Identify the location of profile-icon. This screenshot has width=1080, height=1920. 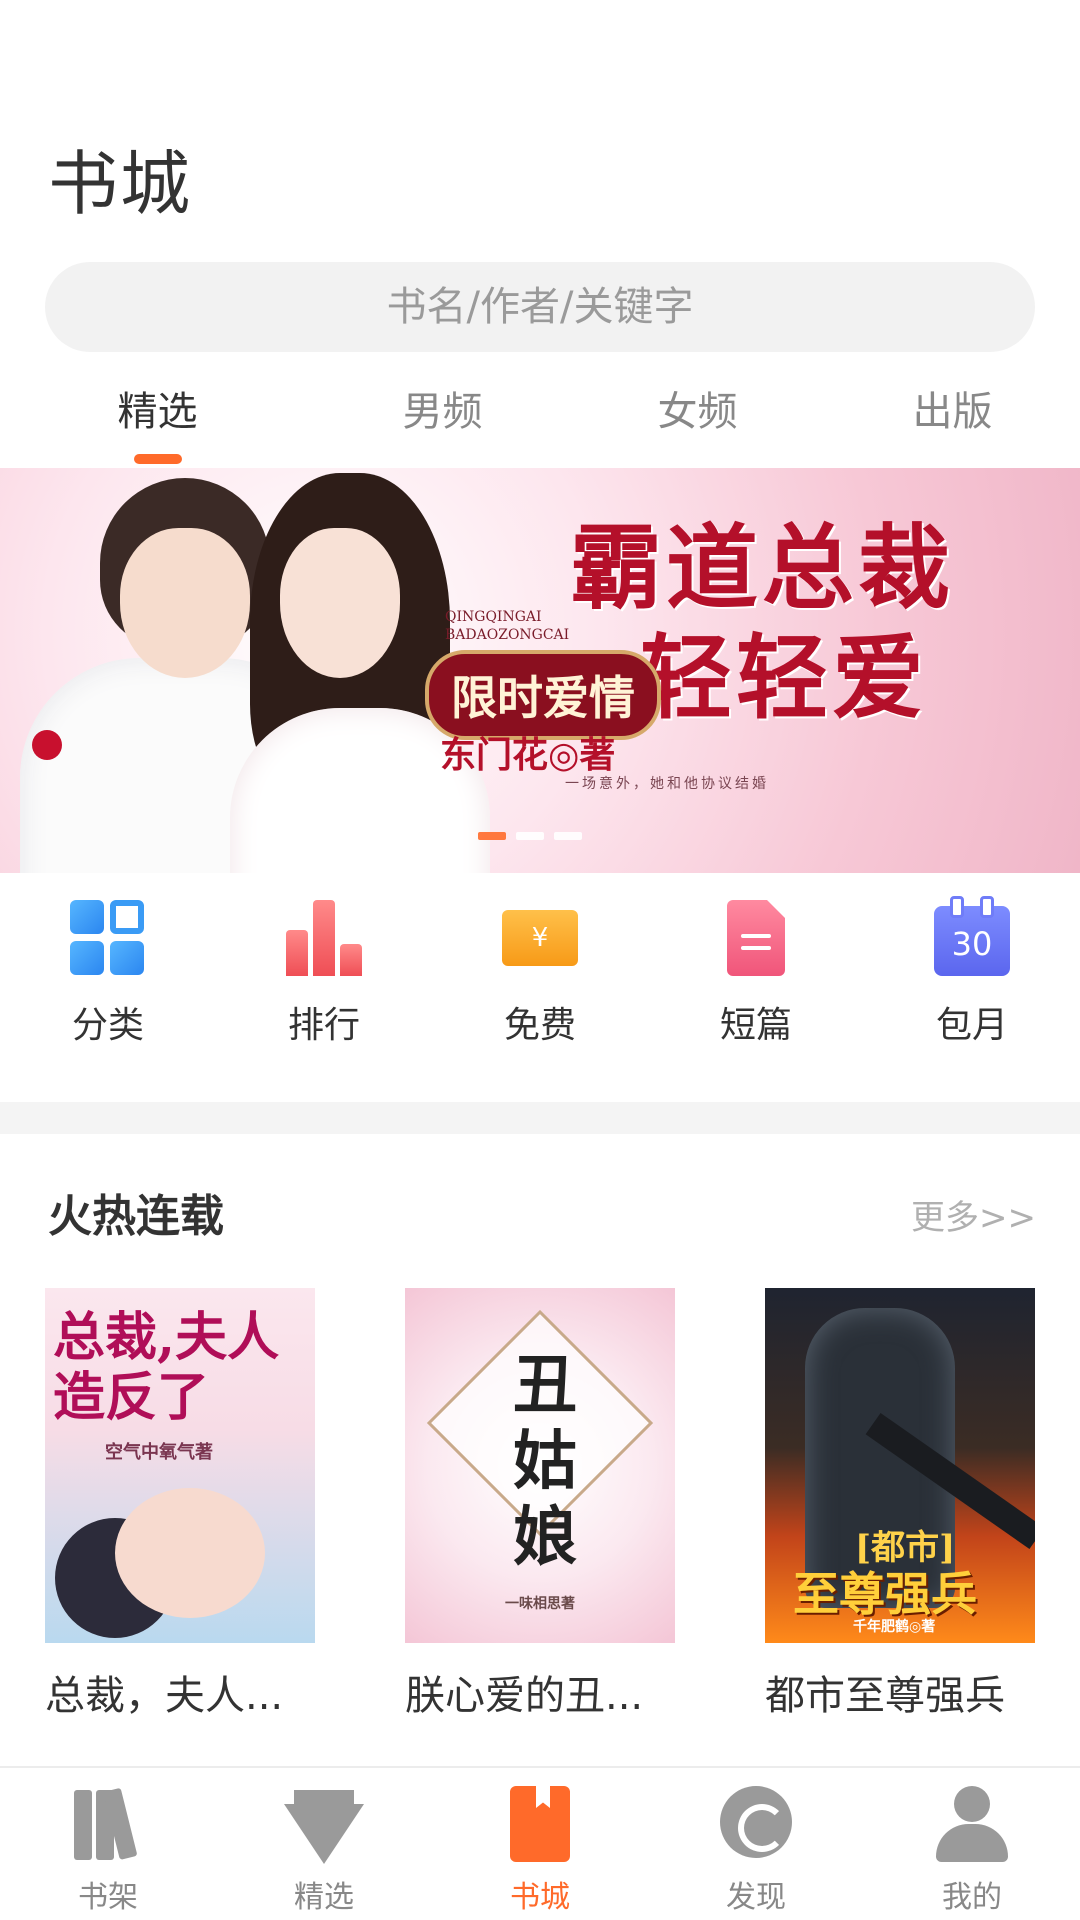
(972, 1824).